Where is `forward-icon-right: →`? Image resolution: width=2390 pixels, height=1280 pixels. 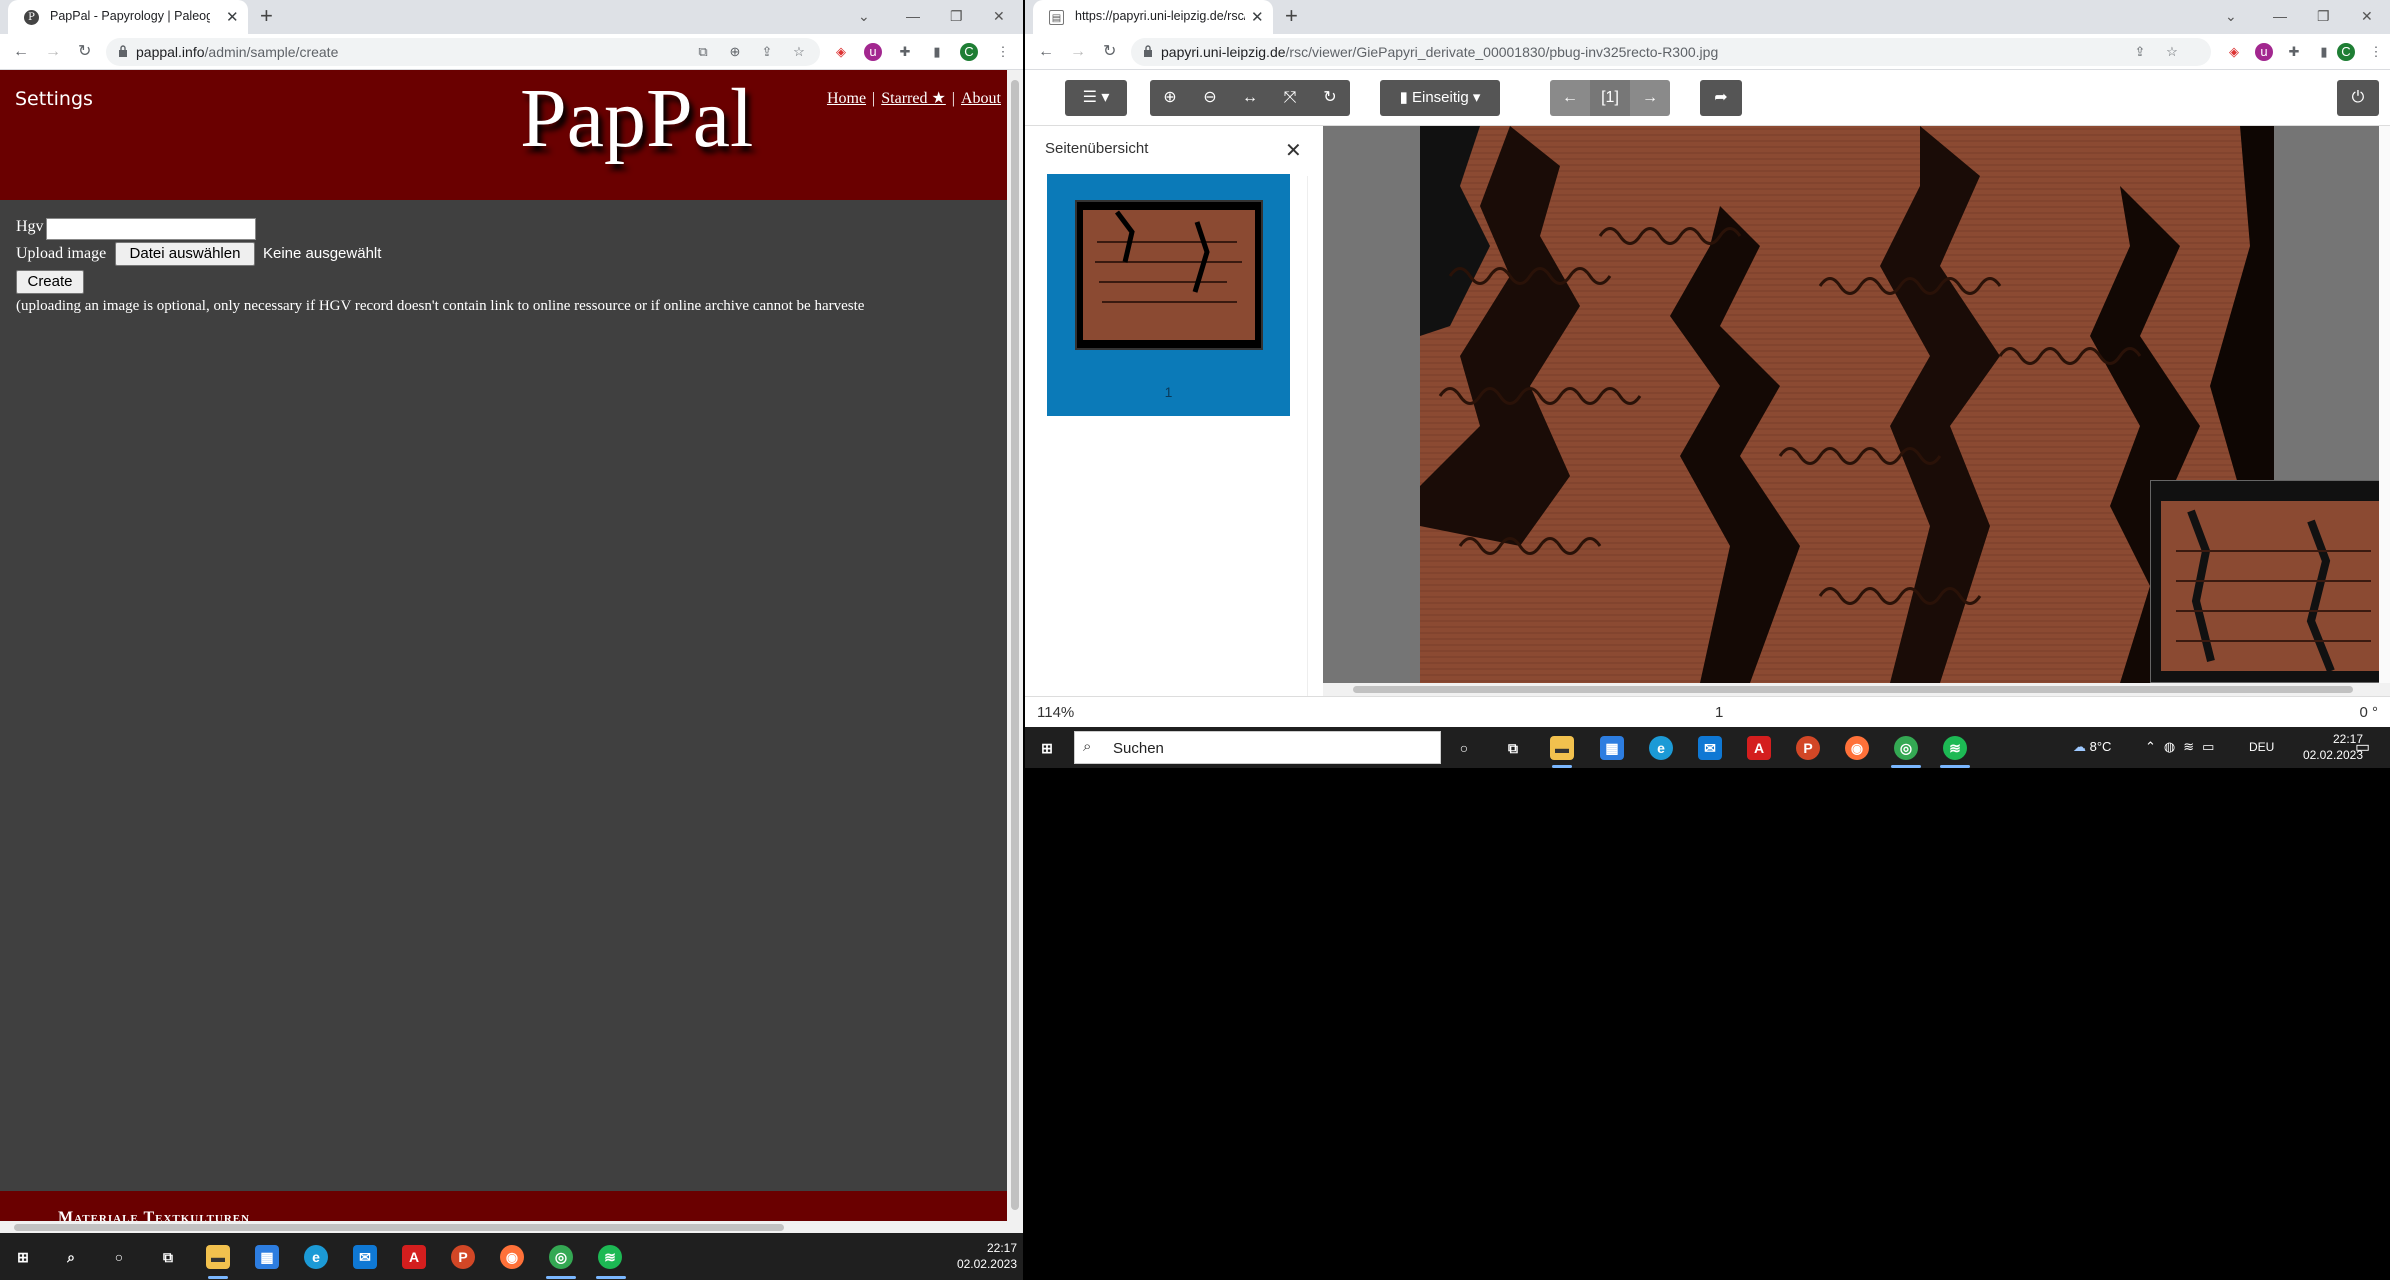 forward-icon-right: → is located at coordinates (1078, 52).